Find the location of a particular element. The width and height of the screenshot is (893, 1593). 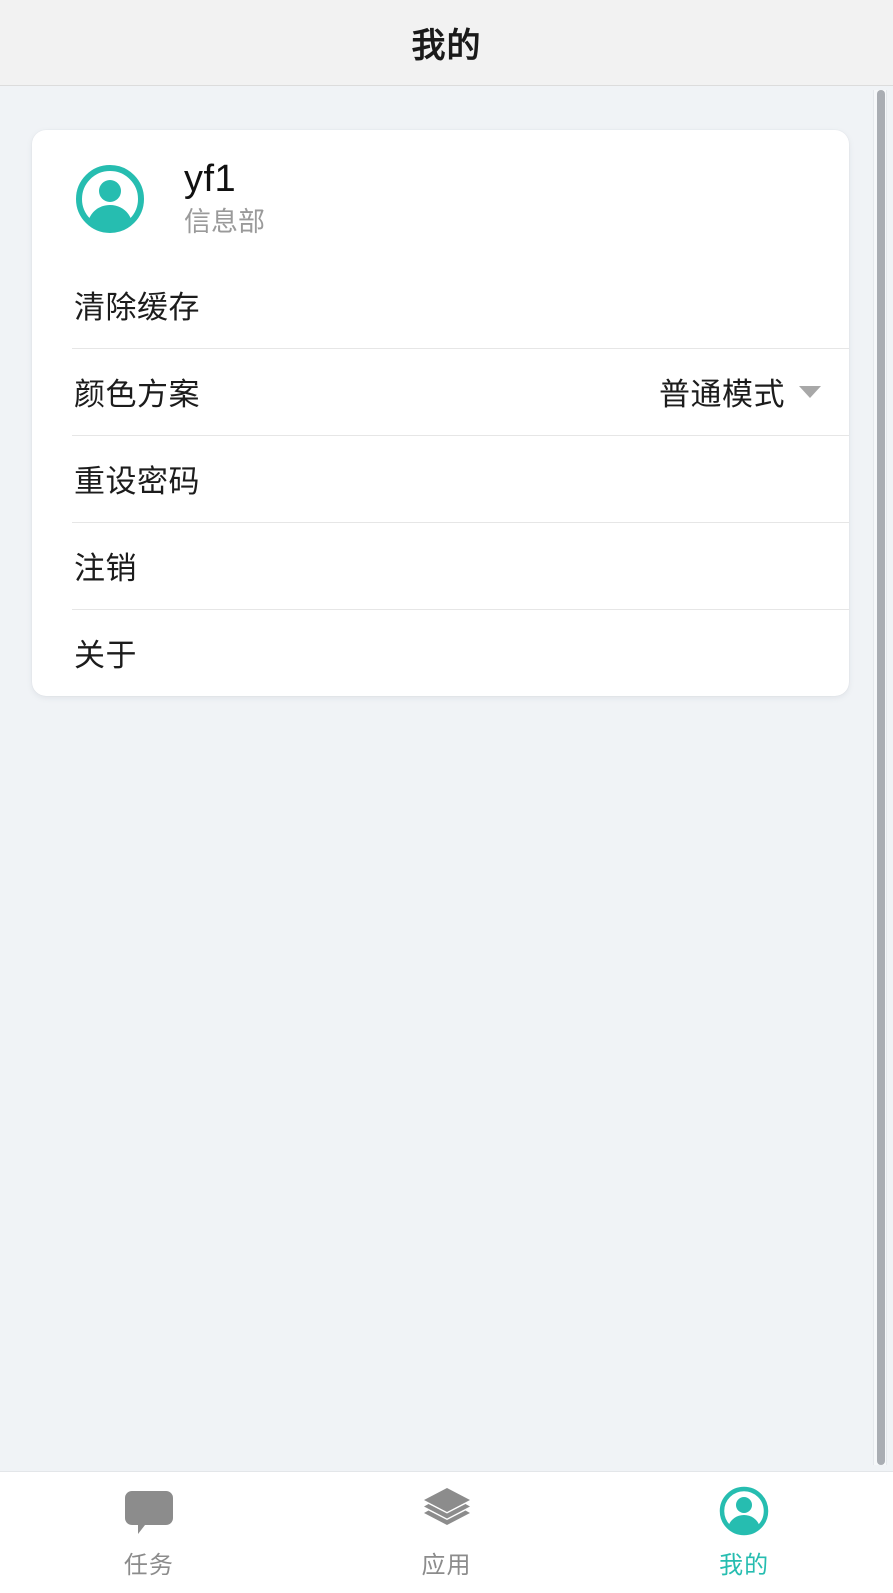

chat-bubble-icon is located at coordinates (149, 1511).